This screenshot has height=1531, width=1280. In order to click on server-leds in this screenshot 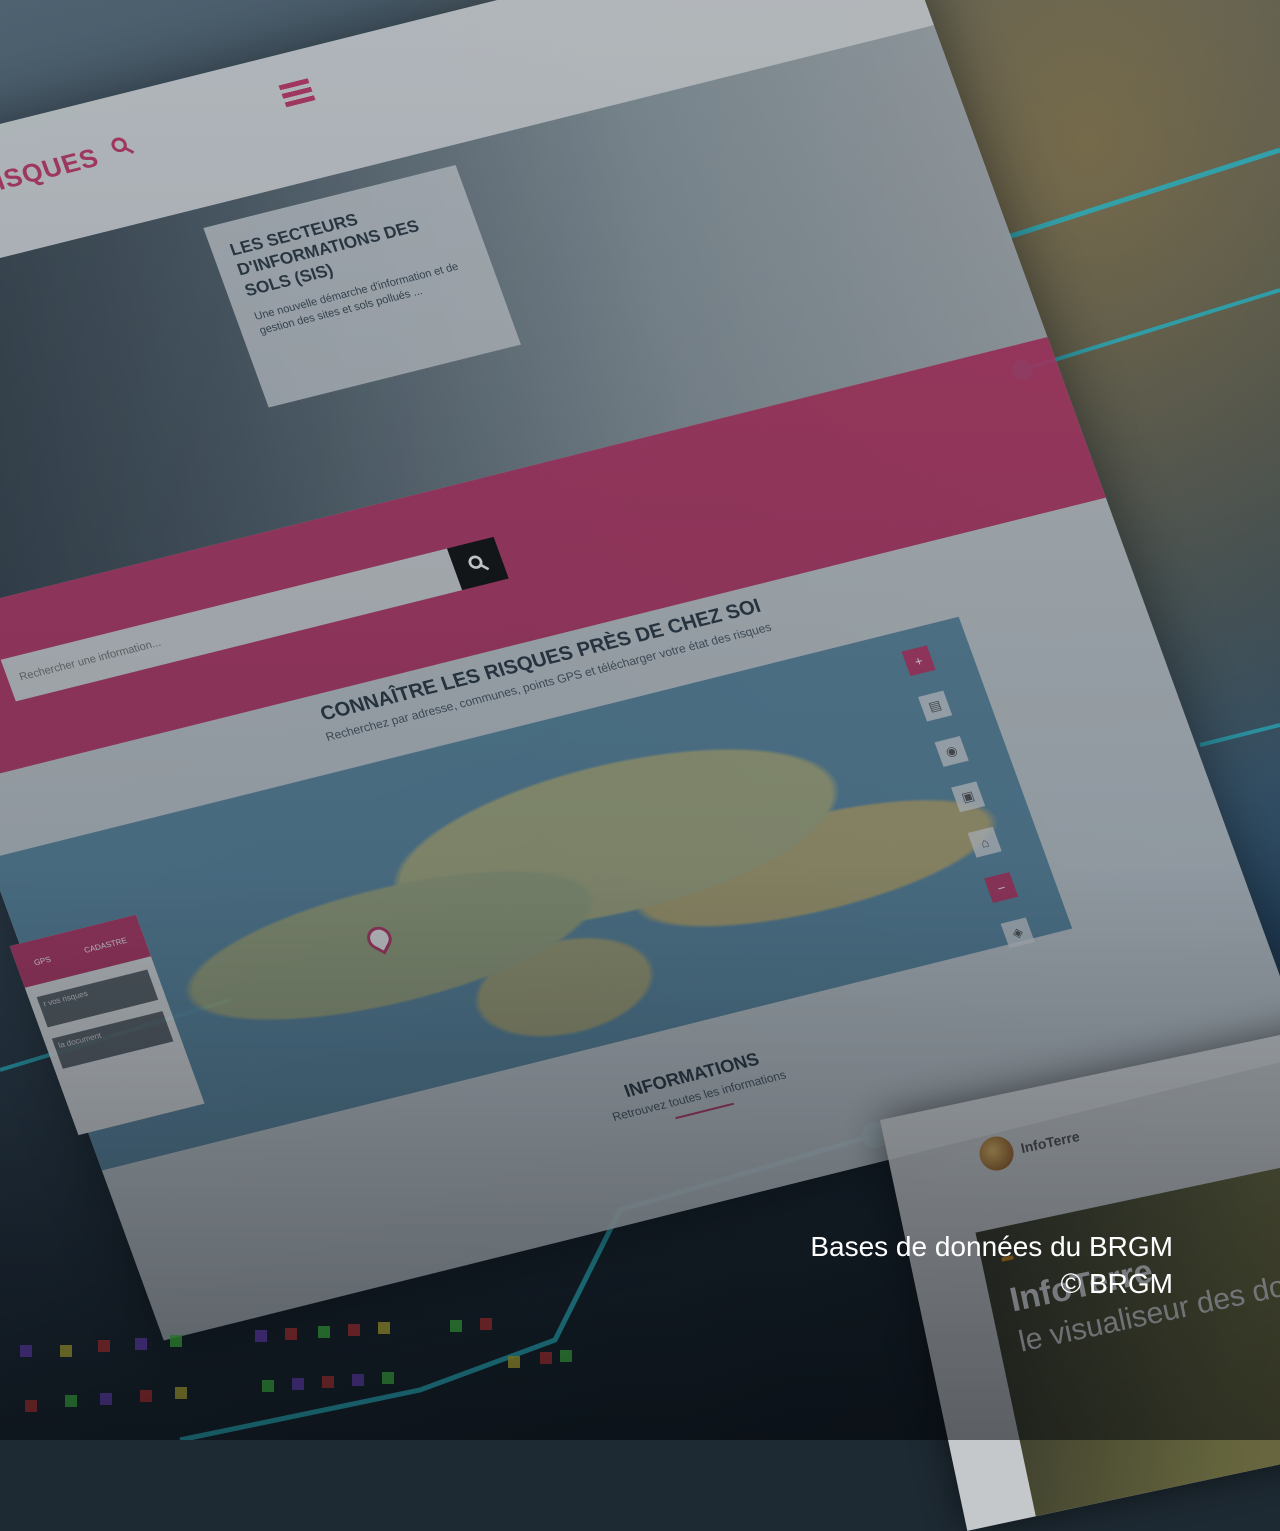, I will do `click(296, 1365)`.